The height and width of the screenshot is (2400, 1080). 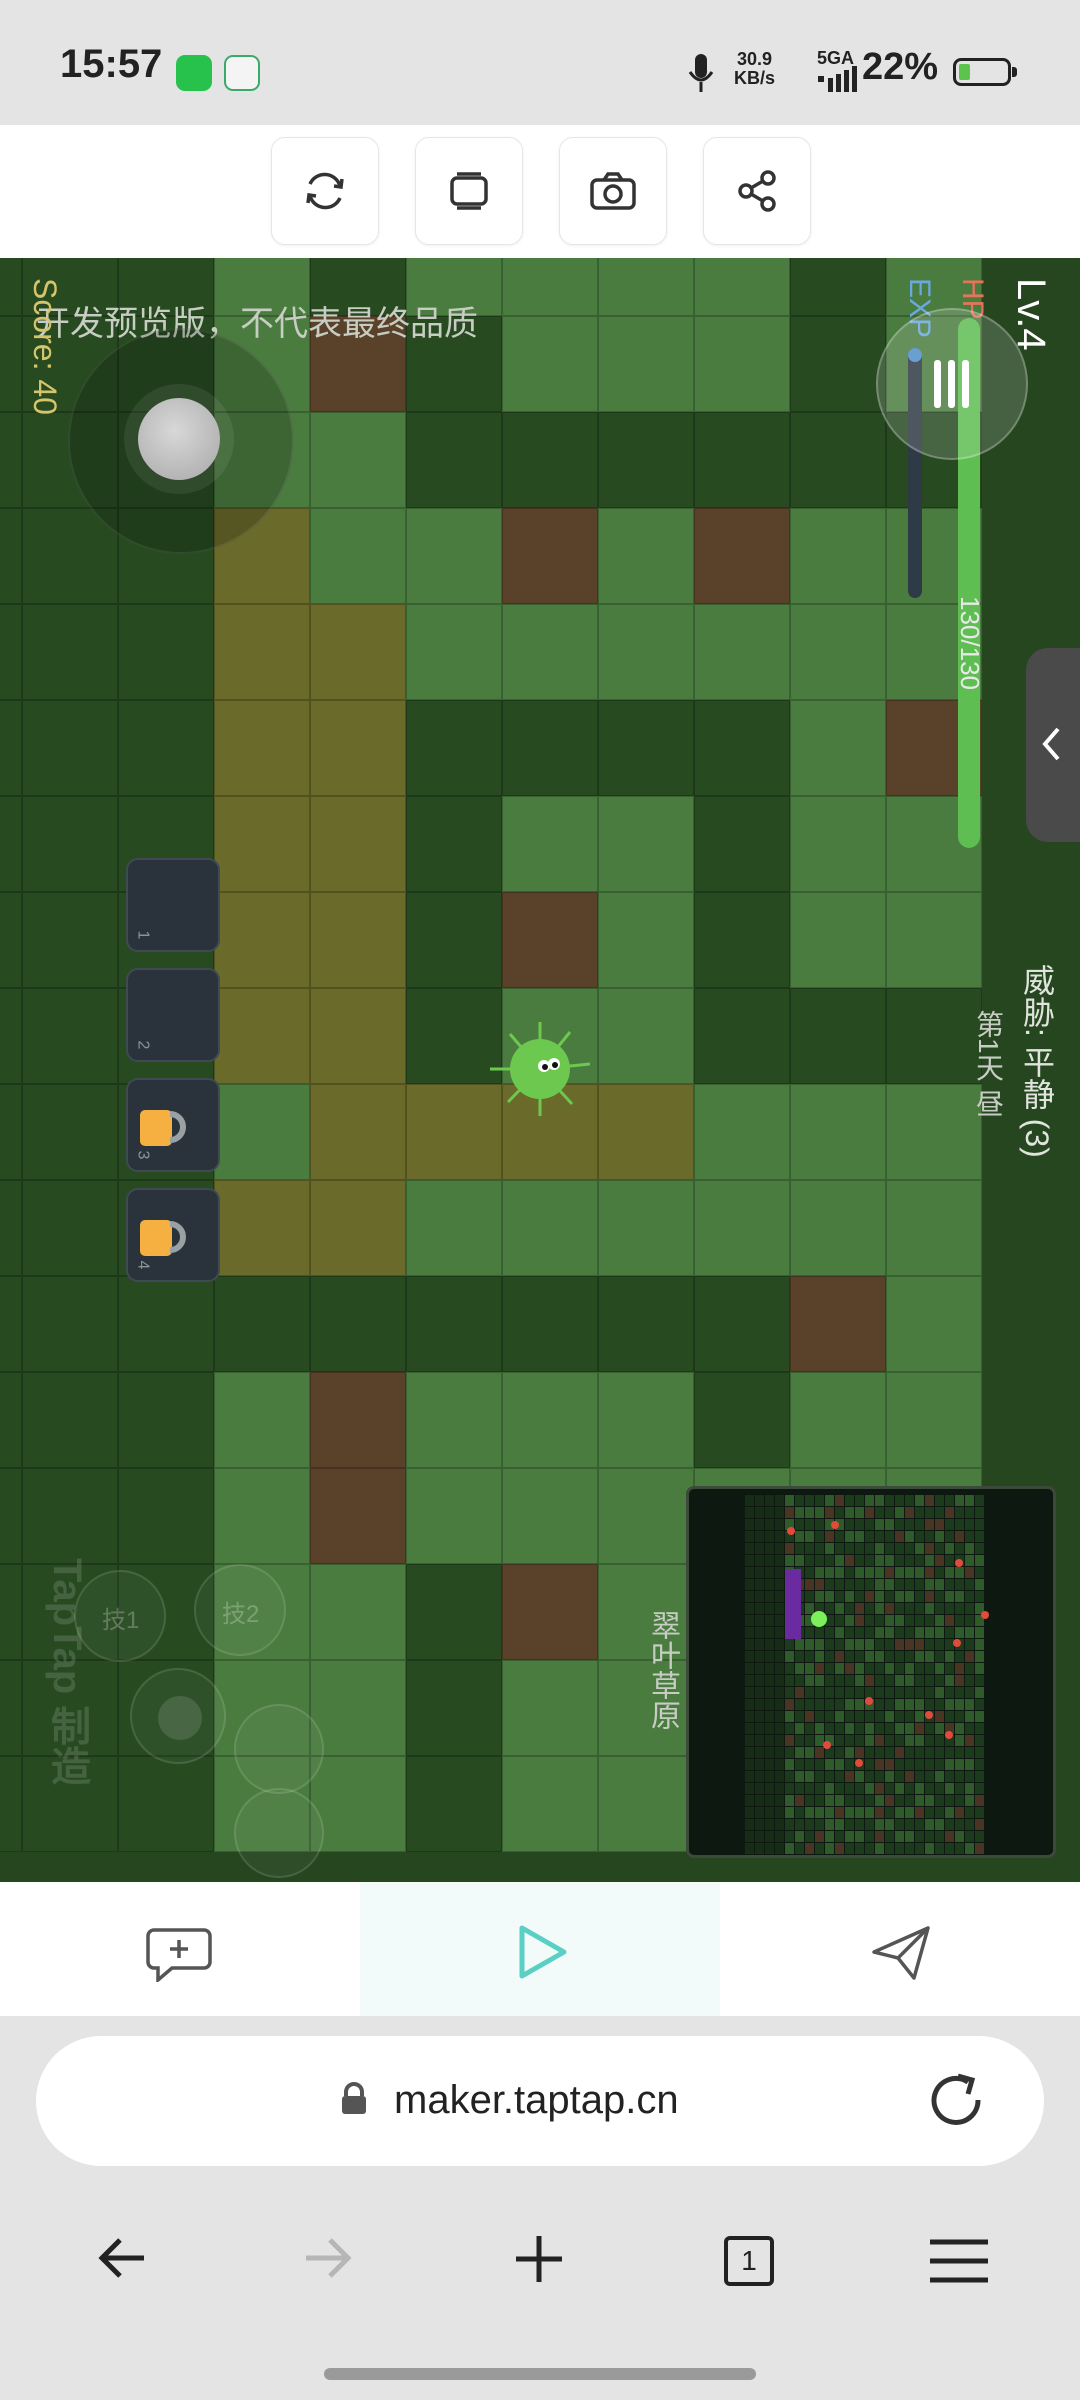 What do you see at coordinates (959, 2261) in the screenshot?
I see `menu-icon` at bounding box center [959, 2261].